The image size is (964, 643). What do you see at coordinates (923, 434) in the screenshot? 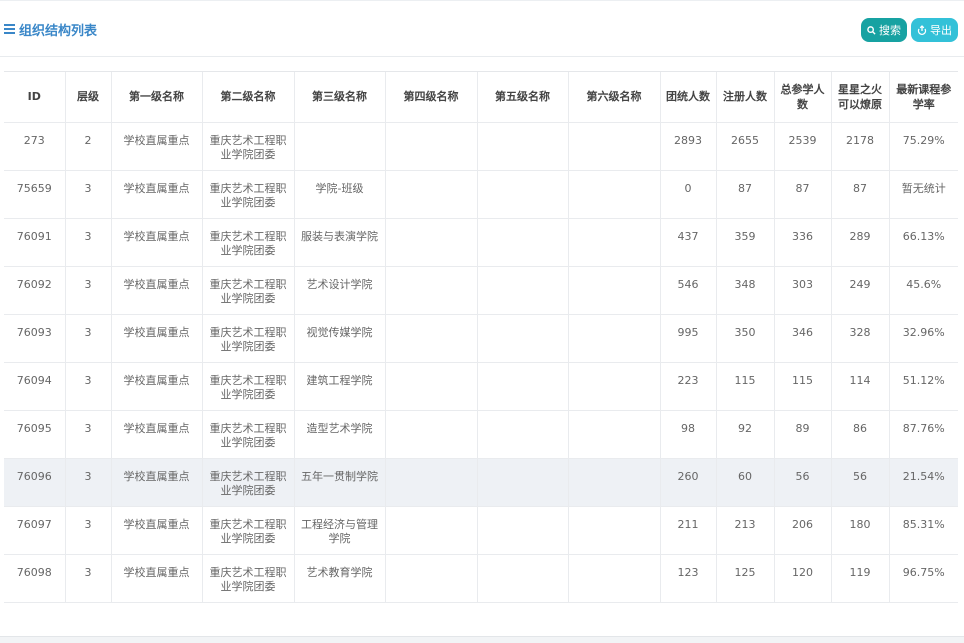
I see `table-cell: 87.76%` at bounding box center [923, 434].